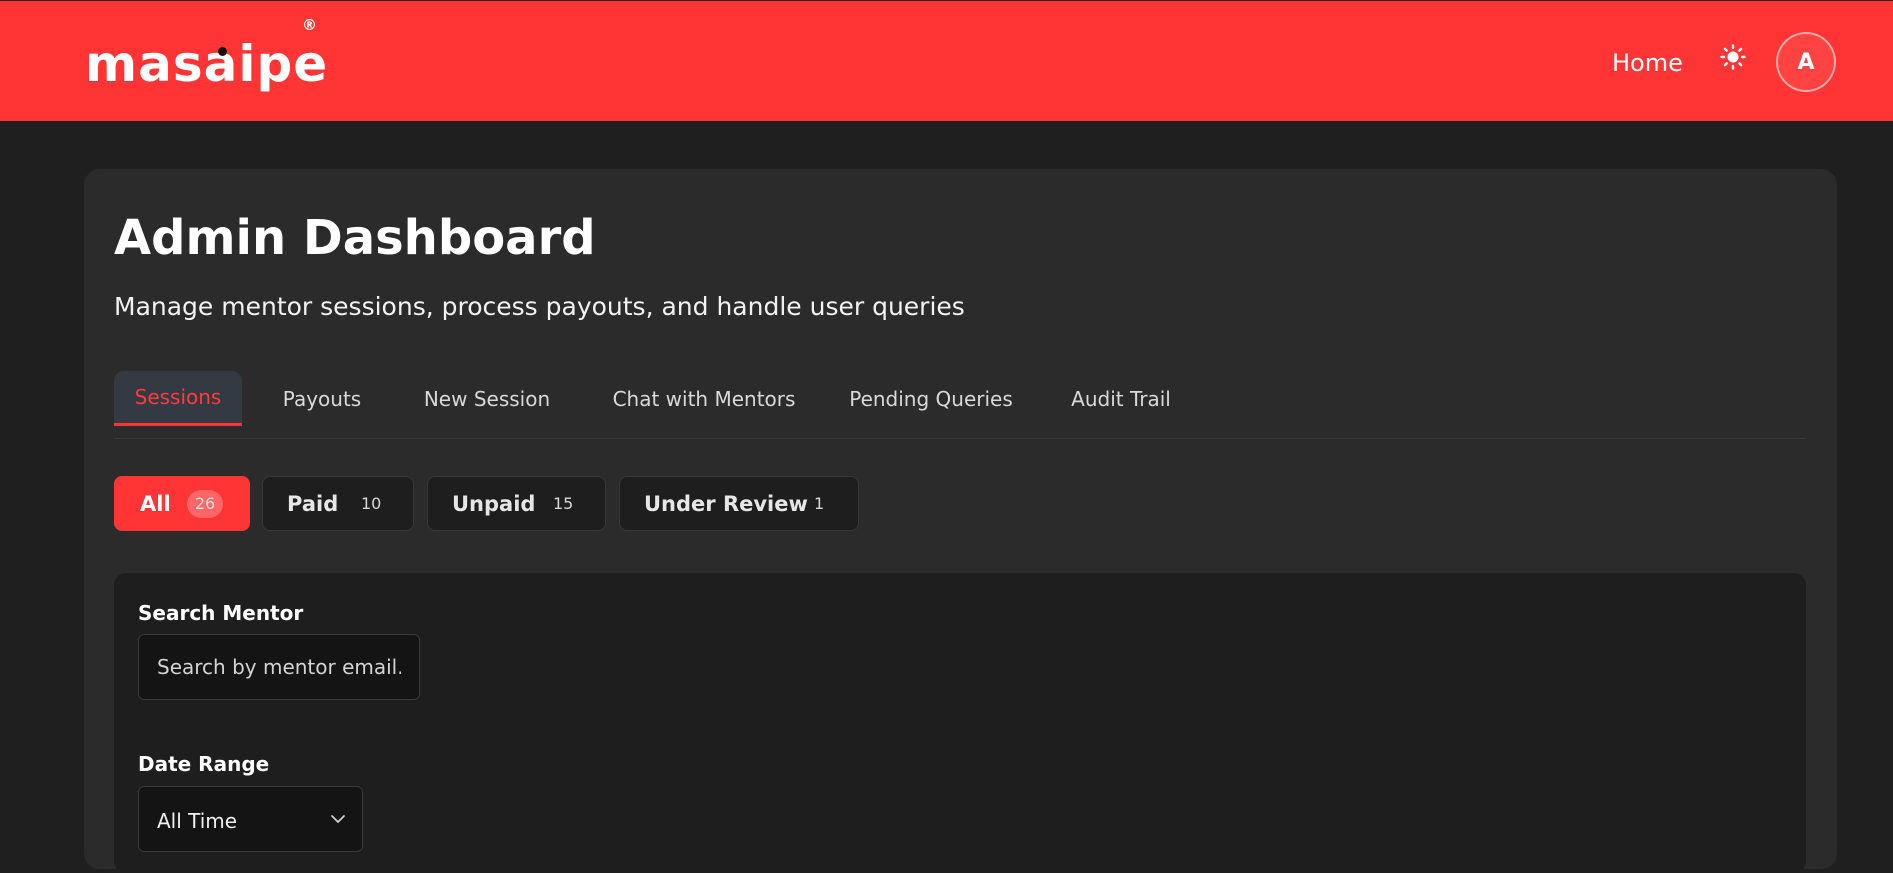 This screenshot has height=873, width=1893. I want to click on top-navbar: masaipe ® Home A, so click(946, 60).